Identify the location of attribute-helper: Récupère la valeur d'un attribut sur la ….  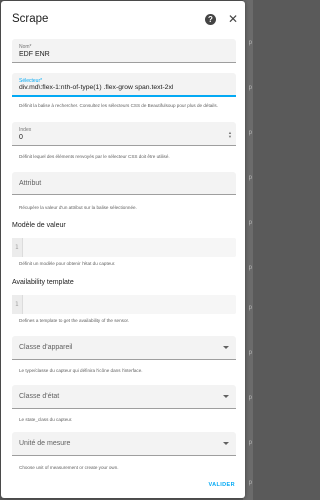
(78, 207).